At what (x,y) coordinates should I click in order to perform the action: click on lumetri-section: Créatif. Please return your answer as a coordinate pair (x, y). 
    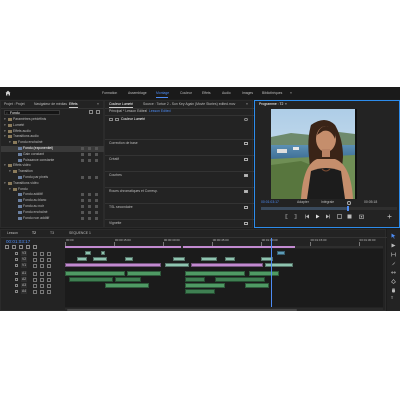
    Looking at the image, I should click on (179, 159).